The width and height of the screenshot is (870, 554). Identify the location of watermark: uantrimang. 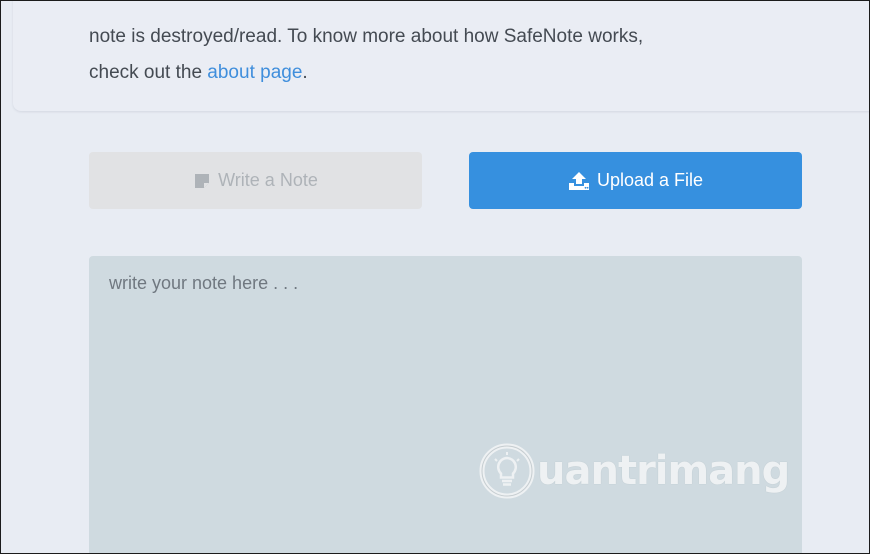
(634, 471).